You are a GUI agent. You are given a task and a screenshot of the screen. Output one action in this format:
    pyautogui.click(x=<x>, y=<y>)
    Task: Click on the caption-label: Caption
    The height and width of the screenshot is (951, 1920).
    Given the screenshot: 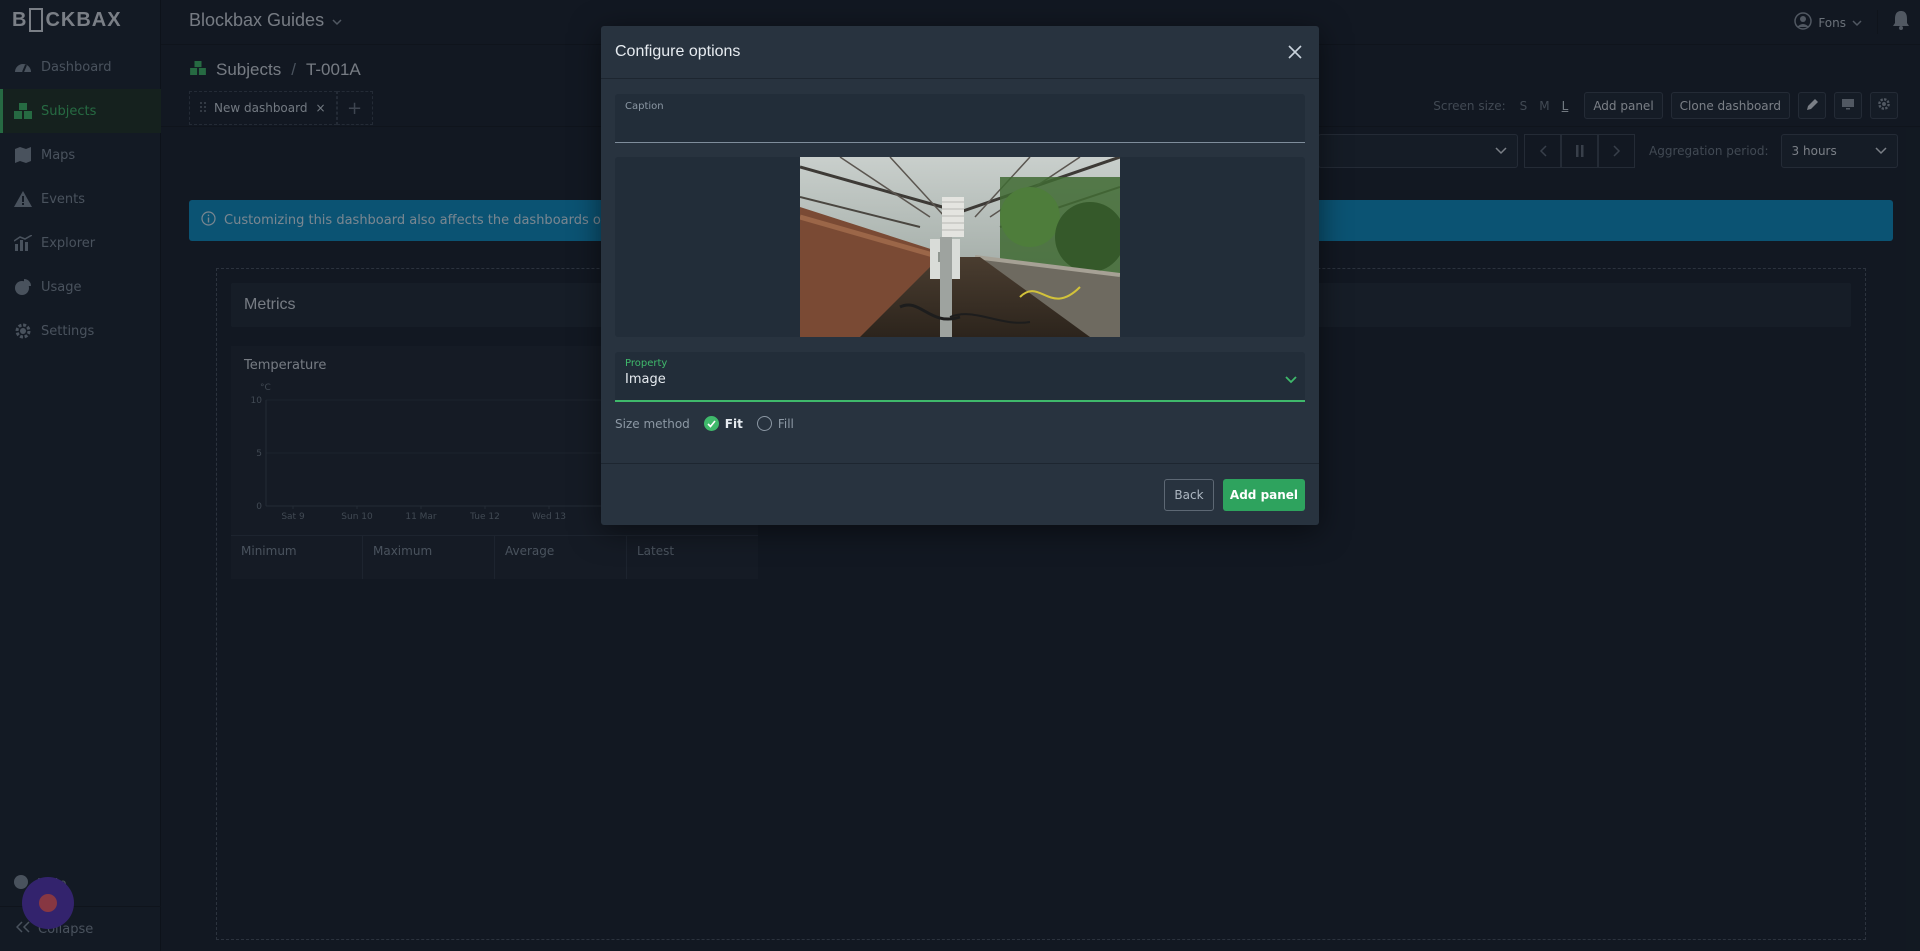 What is the action you would take?
    pyautogui.click(x=644, y=106)
    